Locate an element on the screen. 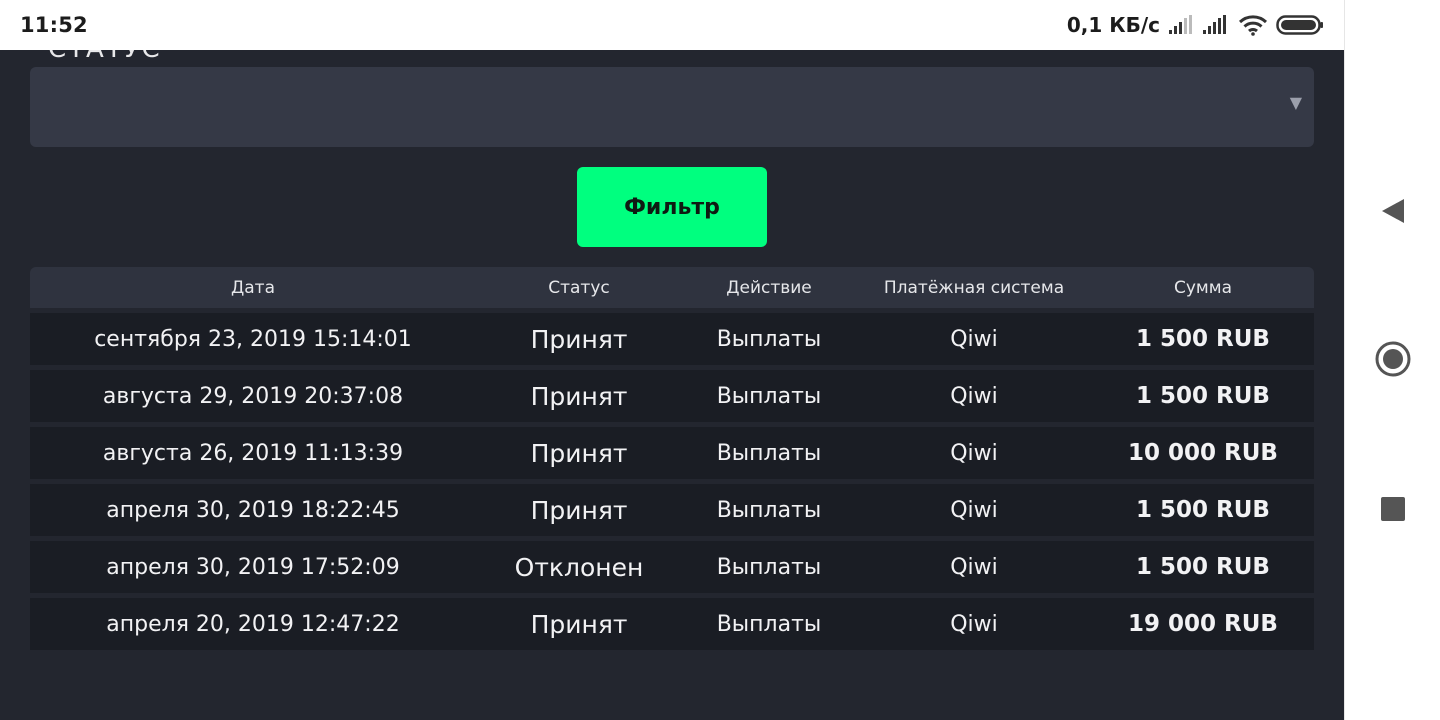 This screenshot has width=1440, height=720. cell-date: сентября 23, 2019 15:14:01 is located at coordinates (253, 339).